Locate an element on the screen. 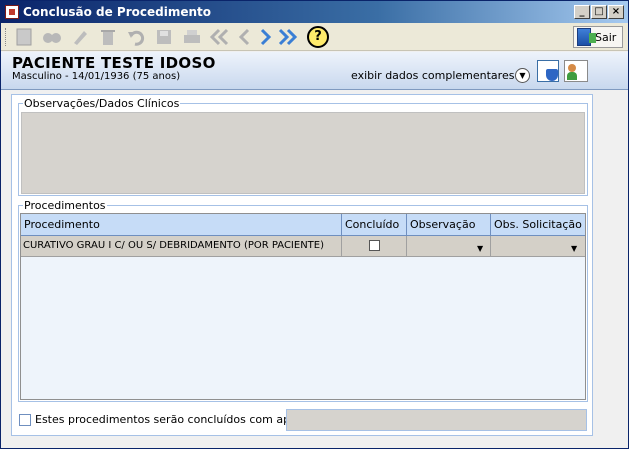 This screenshot has width=629, height=449. apoio-input is located at coordinates (436, 420).